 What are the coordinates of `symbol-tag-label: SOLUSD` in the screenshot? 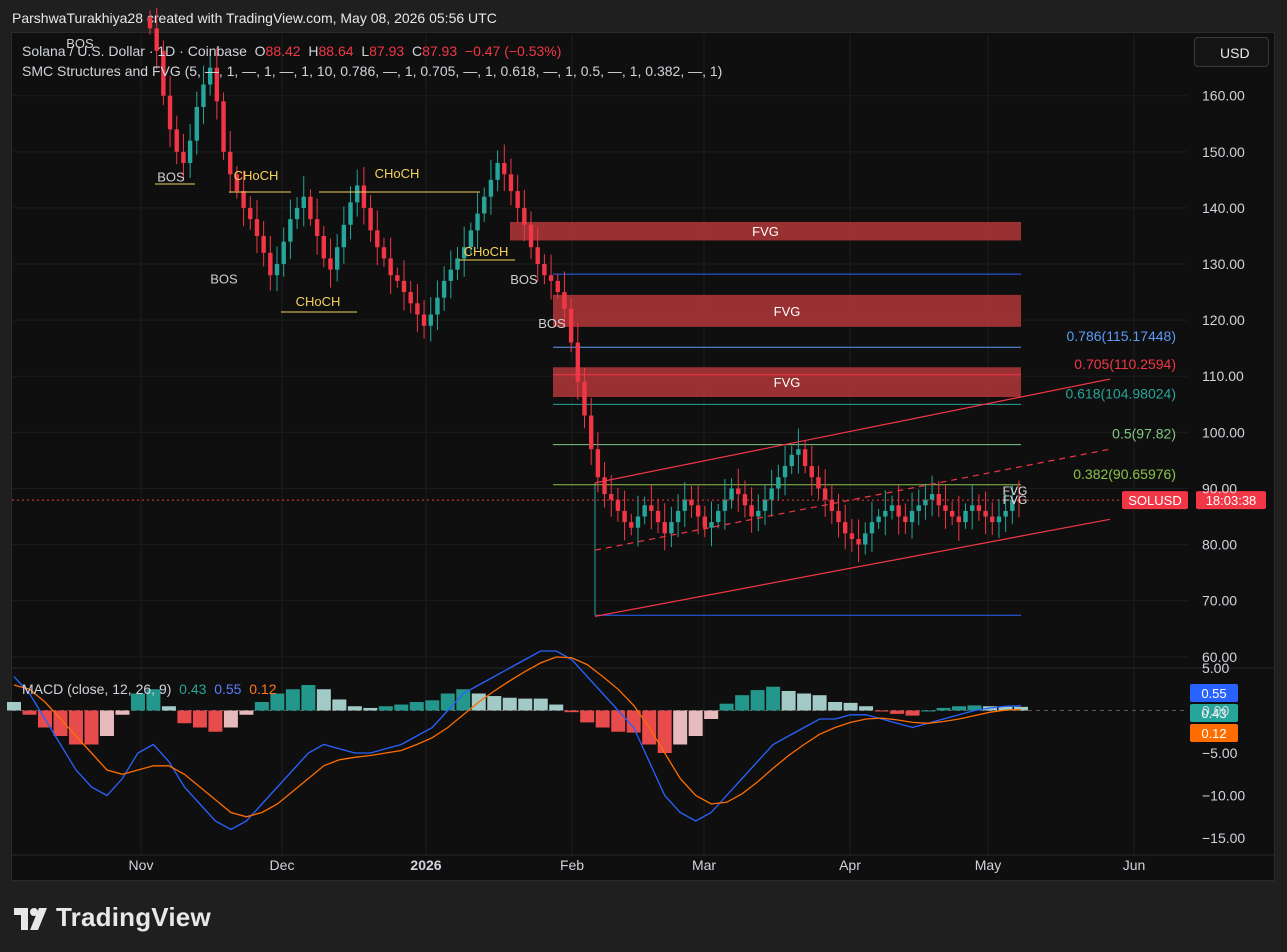 It's located at (1154, 500).